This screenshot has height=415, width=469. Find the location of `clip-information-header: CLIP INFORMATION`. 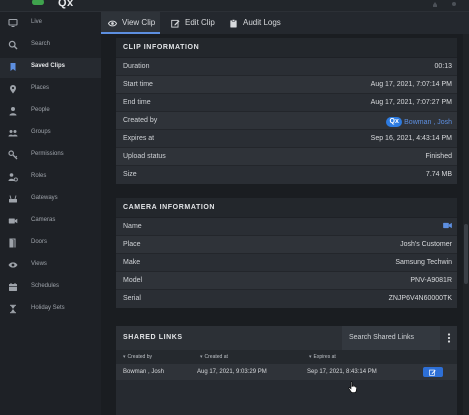

clip-information-header: CLIP INFORMATION is located at coordinates (286, 48).